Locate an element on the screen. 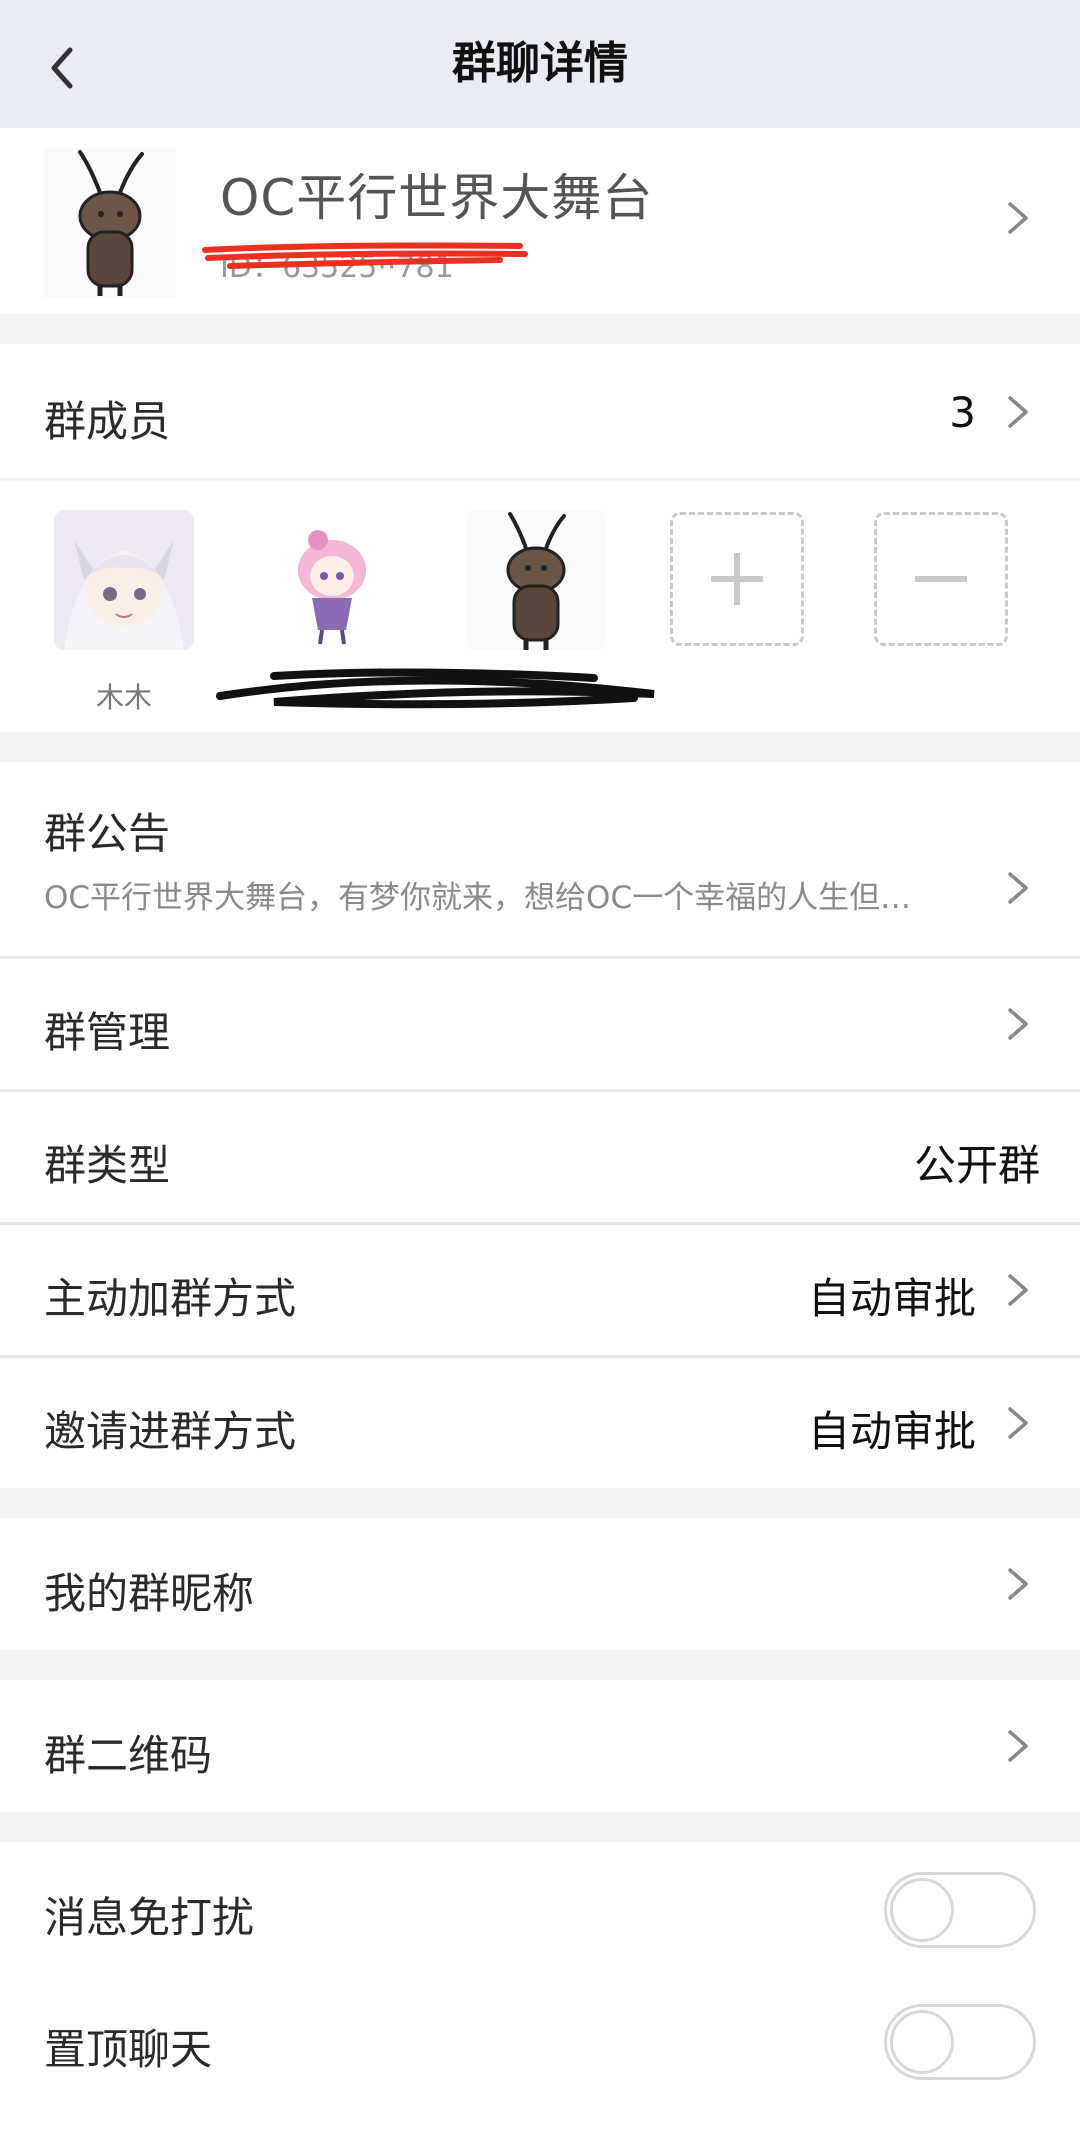 Image resolution: width=1080 pixels, height=2130 pixels. toggle-section: 消息免打扰 置顶聊天 is located at coordinates (540, 1986).